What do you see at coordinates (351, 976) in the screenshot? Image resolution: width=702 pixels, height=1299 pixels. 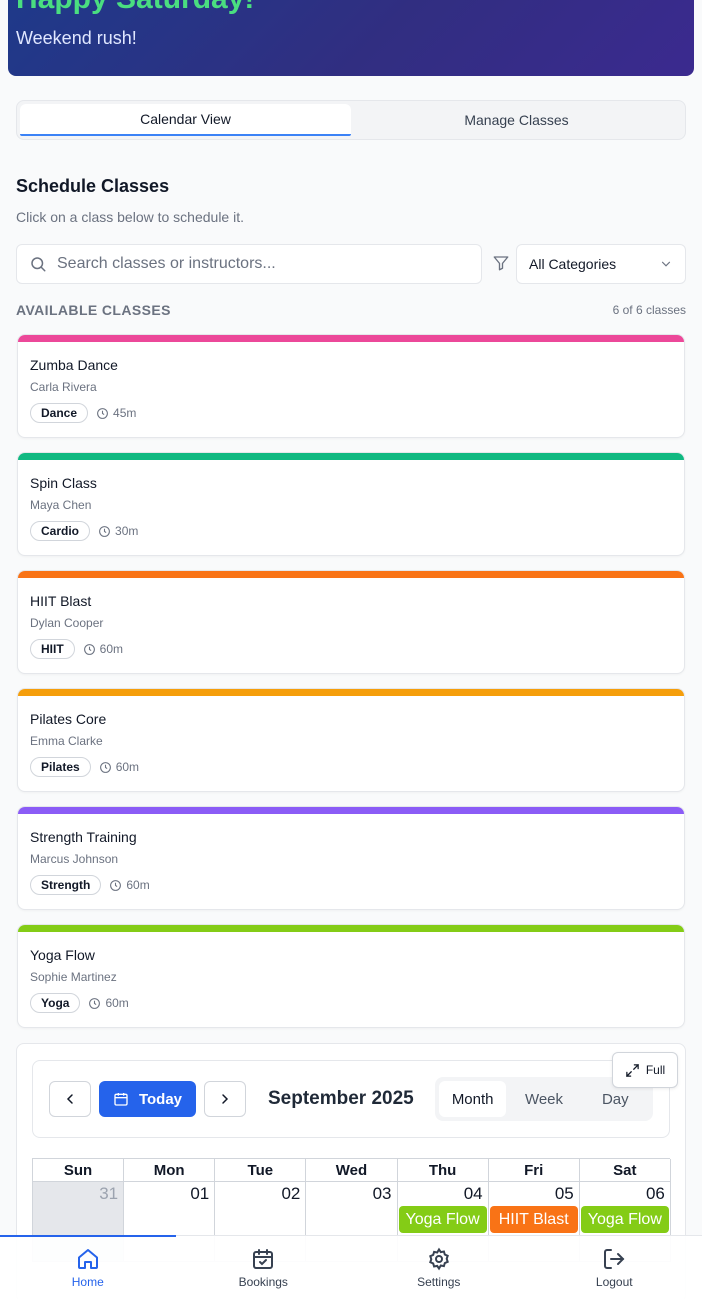 I see `class-card: Yoga Flow Sophie Martinez Yoga 60m` at bounding box center [351, 976].